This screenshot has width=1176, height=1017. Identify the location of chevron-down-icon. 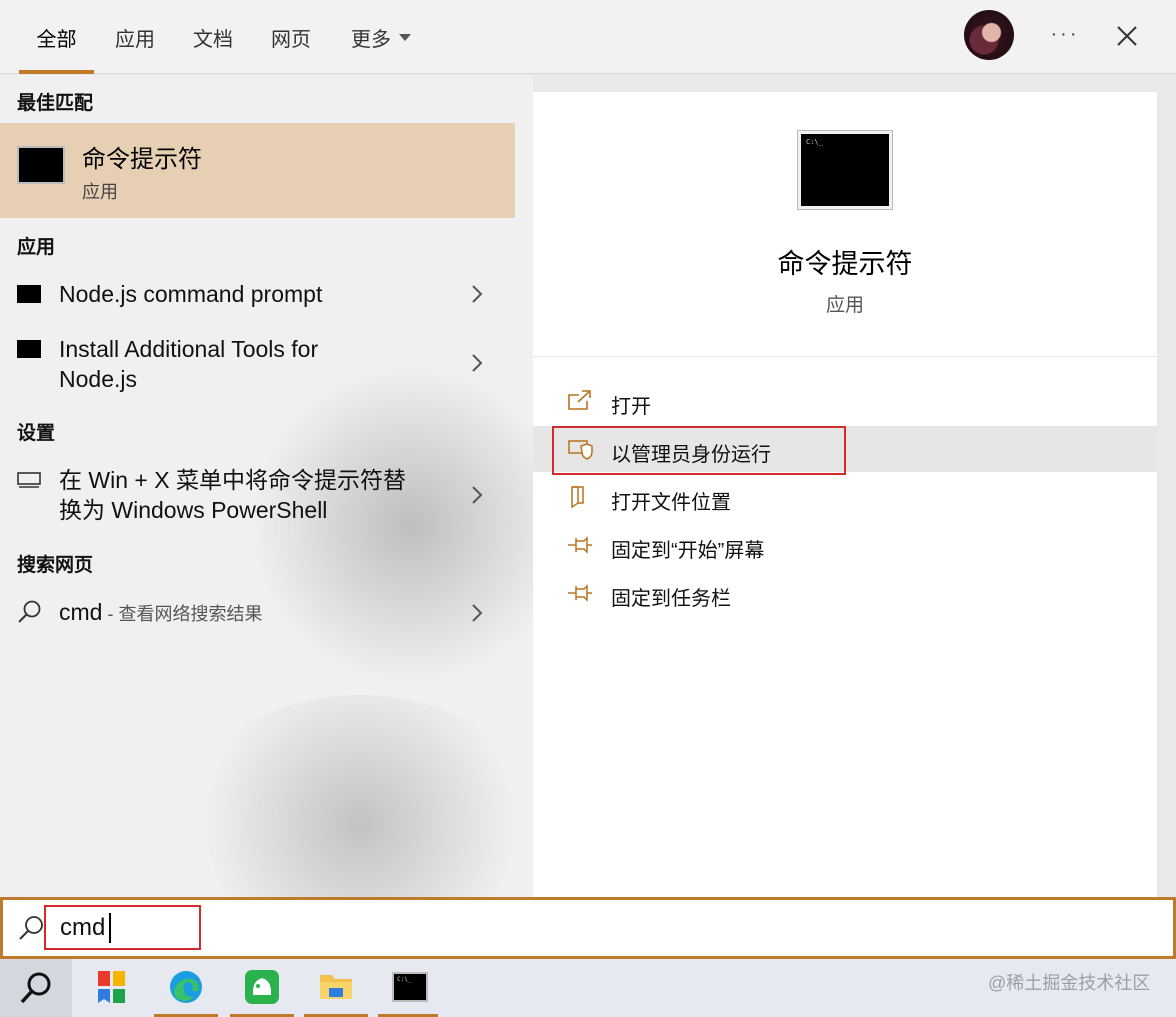
(405, 37).